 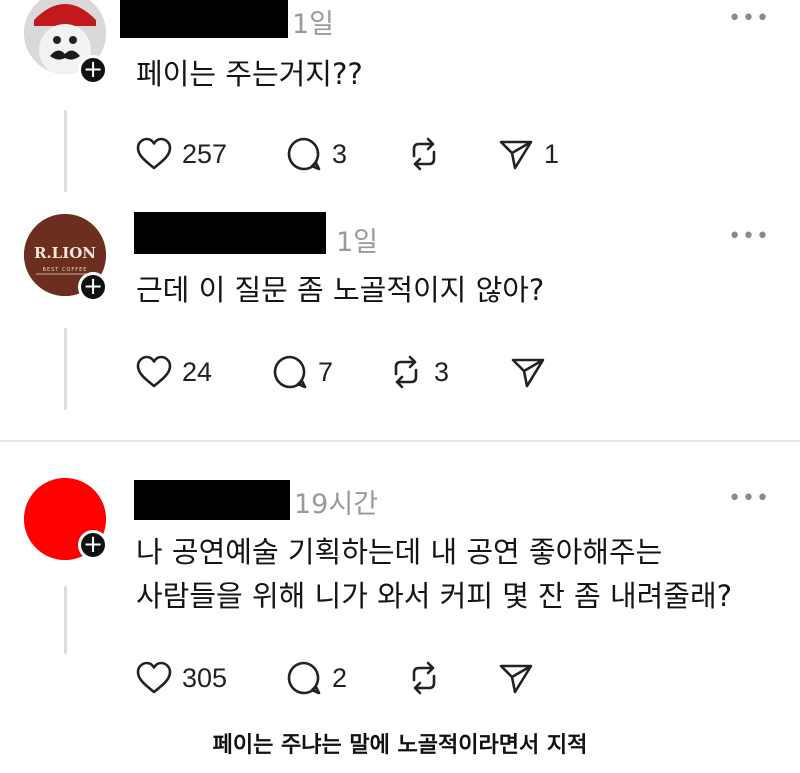 I want to click on like-button: 305, so click(x=181, y=678).